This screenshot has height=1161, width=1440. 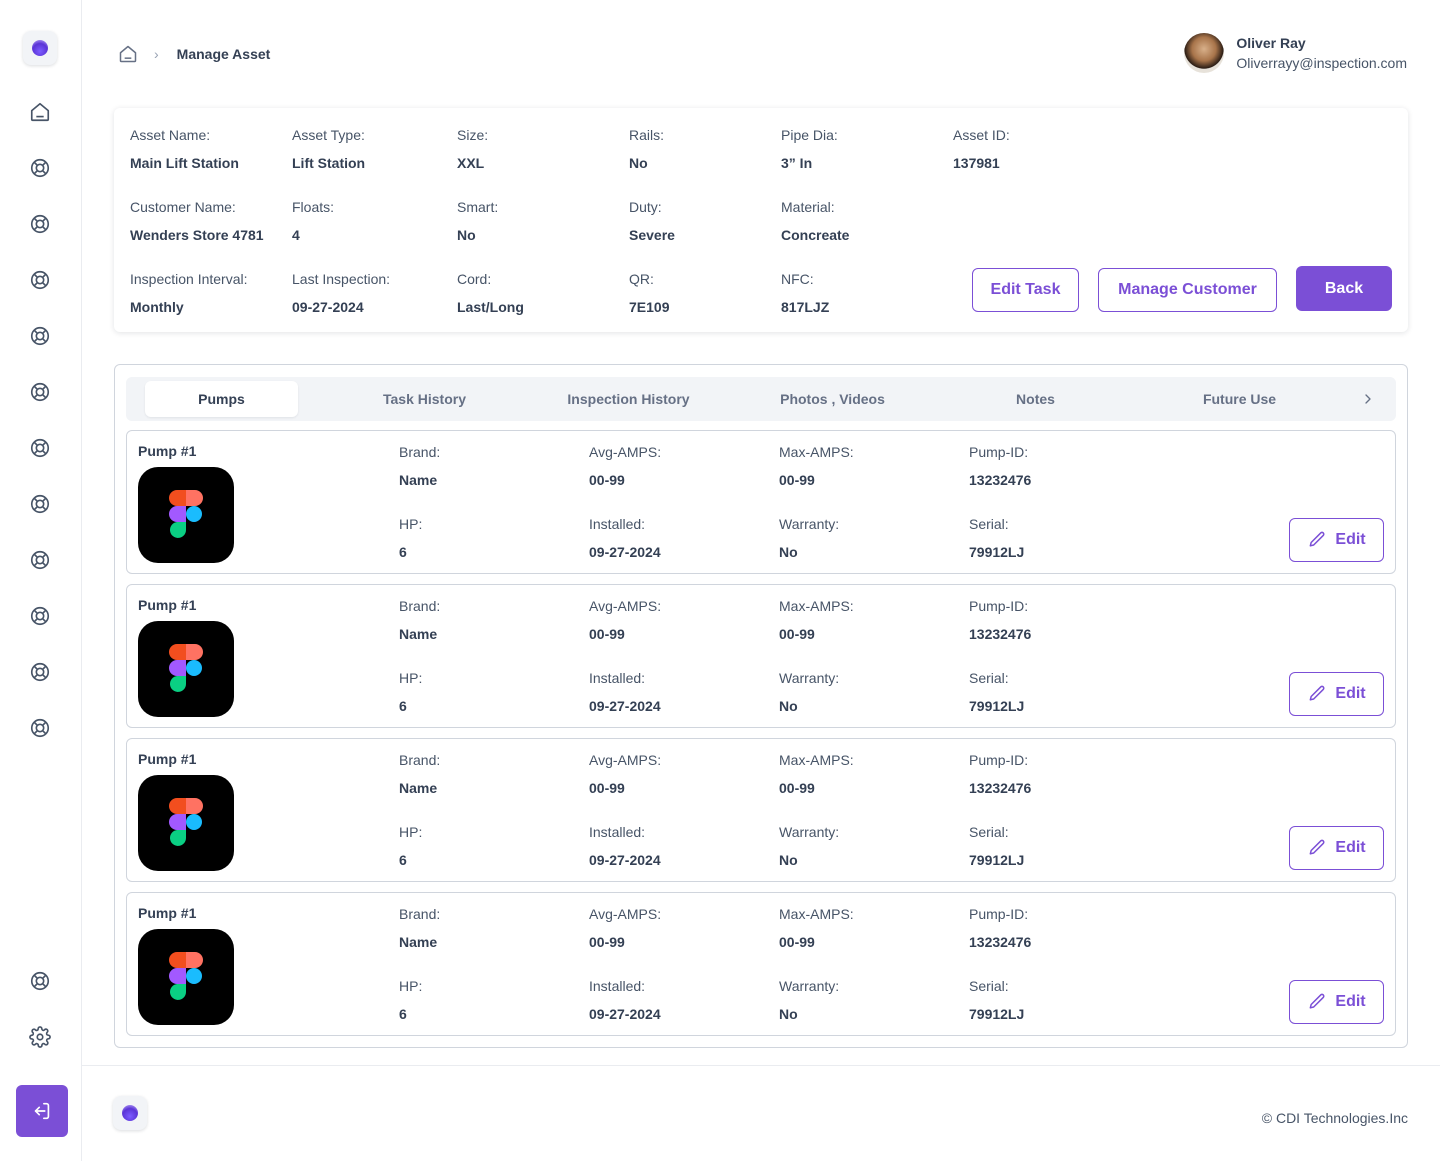 What do you see at coordinates (1344, 288) in the screenshot?
I see `back-button: Back` at bounding box center [1344, 288].